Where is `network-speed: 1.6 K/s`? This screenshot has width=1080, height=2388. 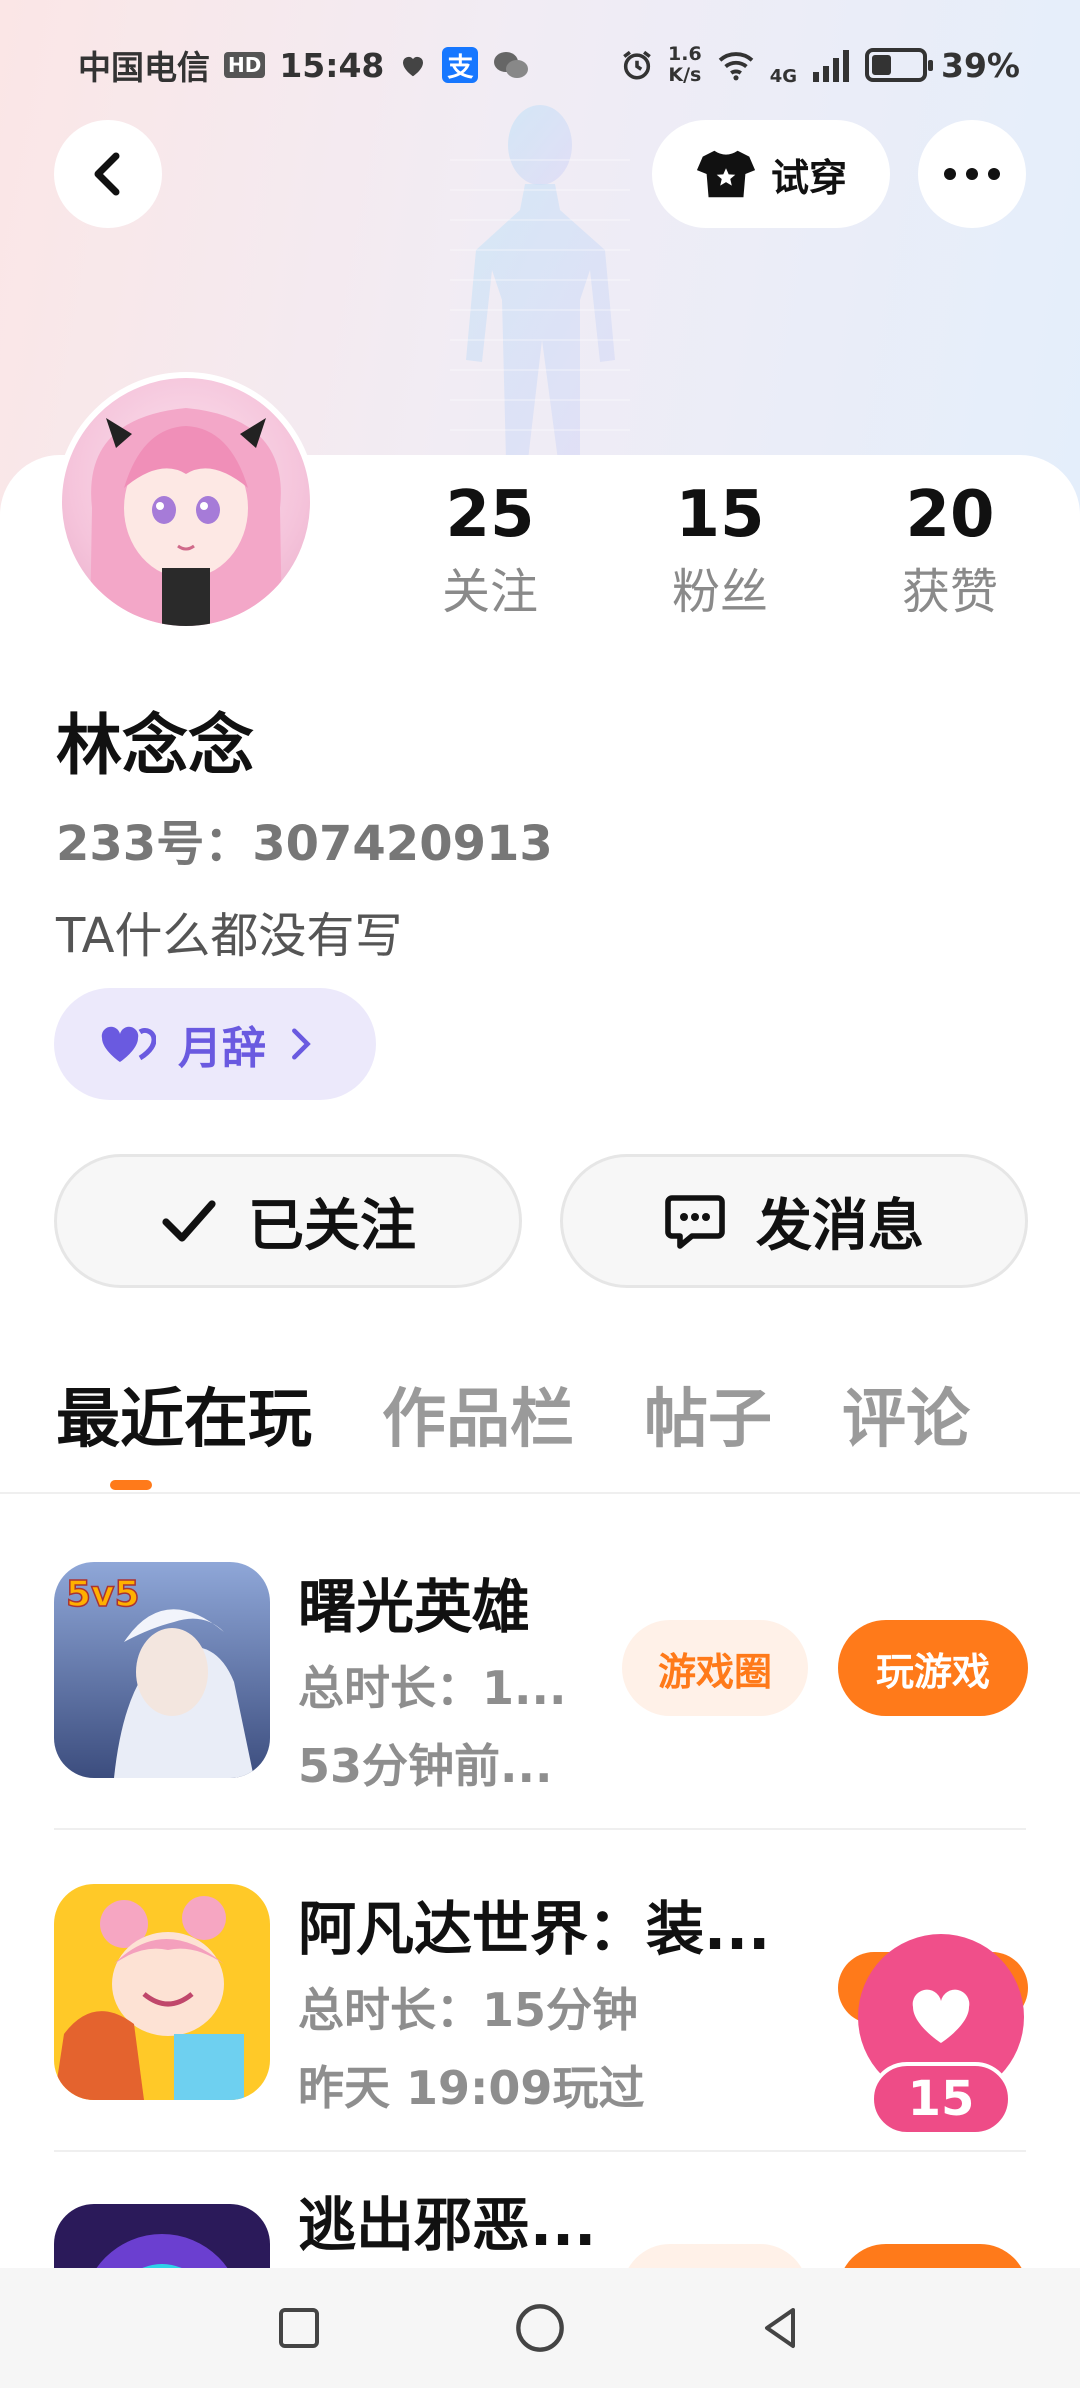
network-speed: 1.6 K/s is located at coordinates (685, 65).